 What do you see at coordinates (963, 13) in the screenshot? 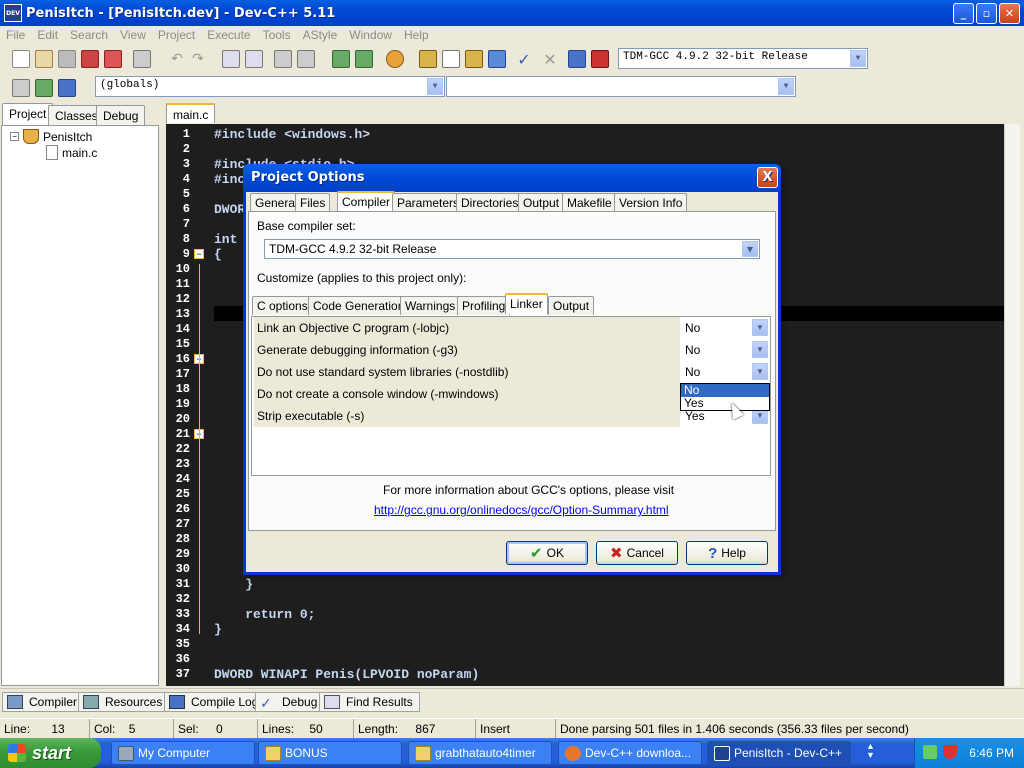
I see `minimize-button: _` at bounding box center [963, 13].